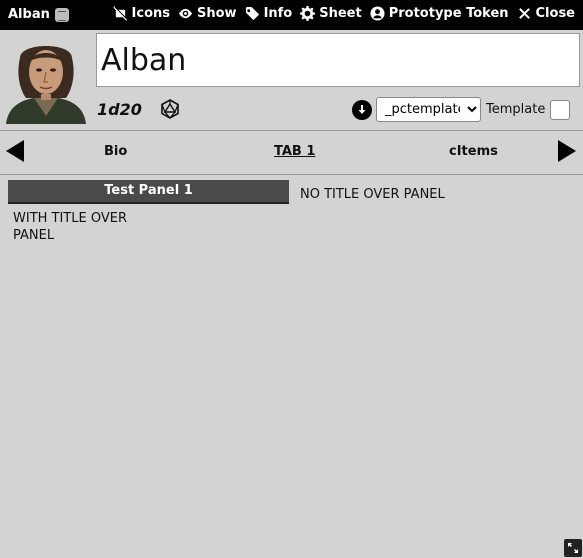 The height and width of the screenshot is (558, 583). What do you see at coordinates (573, 548) in the screenshot?
I see `resize-handle-icon` at bounding box center [573, 548].